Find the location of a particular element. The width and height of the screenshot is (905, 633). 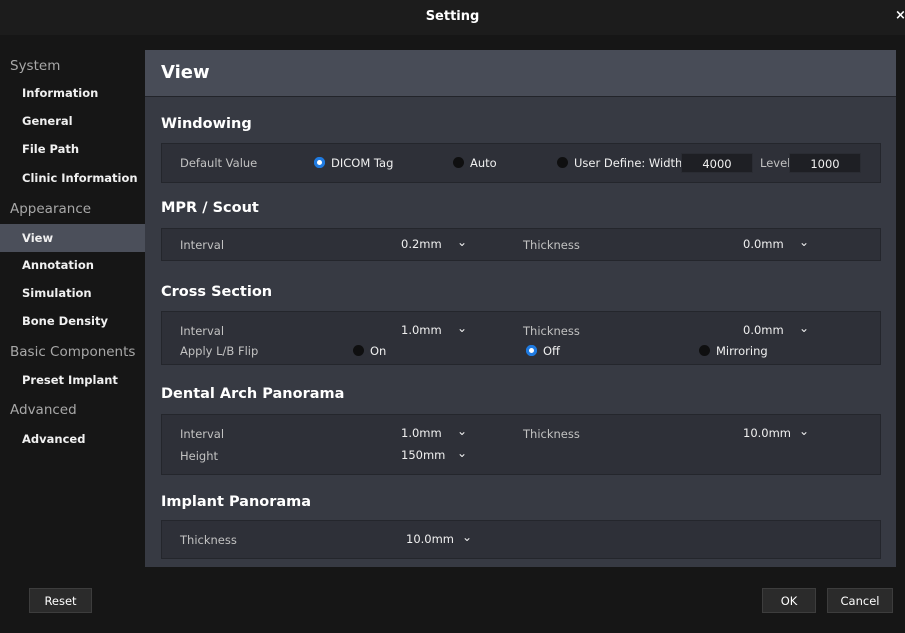

sidebar-item-bone-density: Bone Density is located at coordinates (72, 321).